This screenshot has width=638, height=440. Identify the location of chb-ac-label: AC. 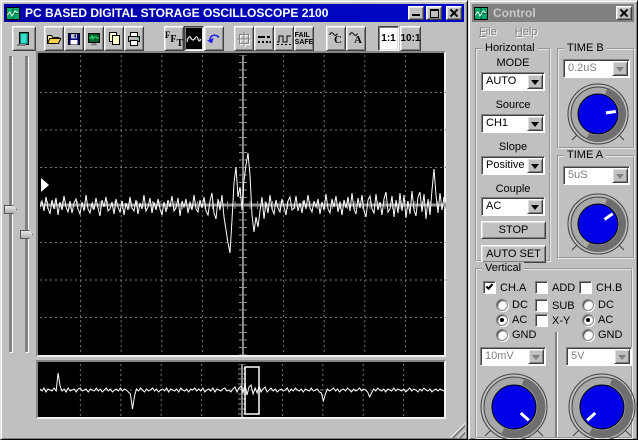
(606, 320).